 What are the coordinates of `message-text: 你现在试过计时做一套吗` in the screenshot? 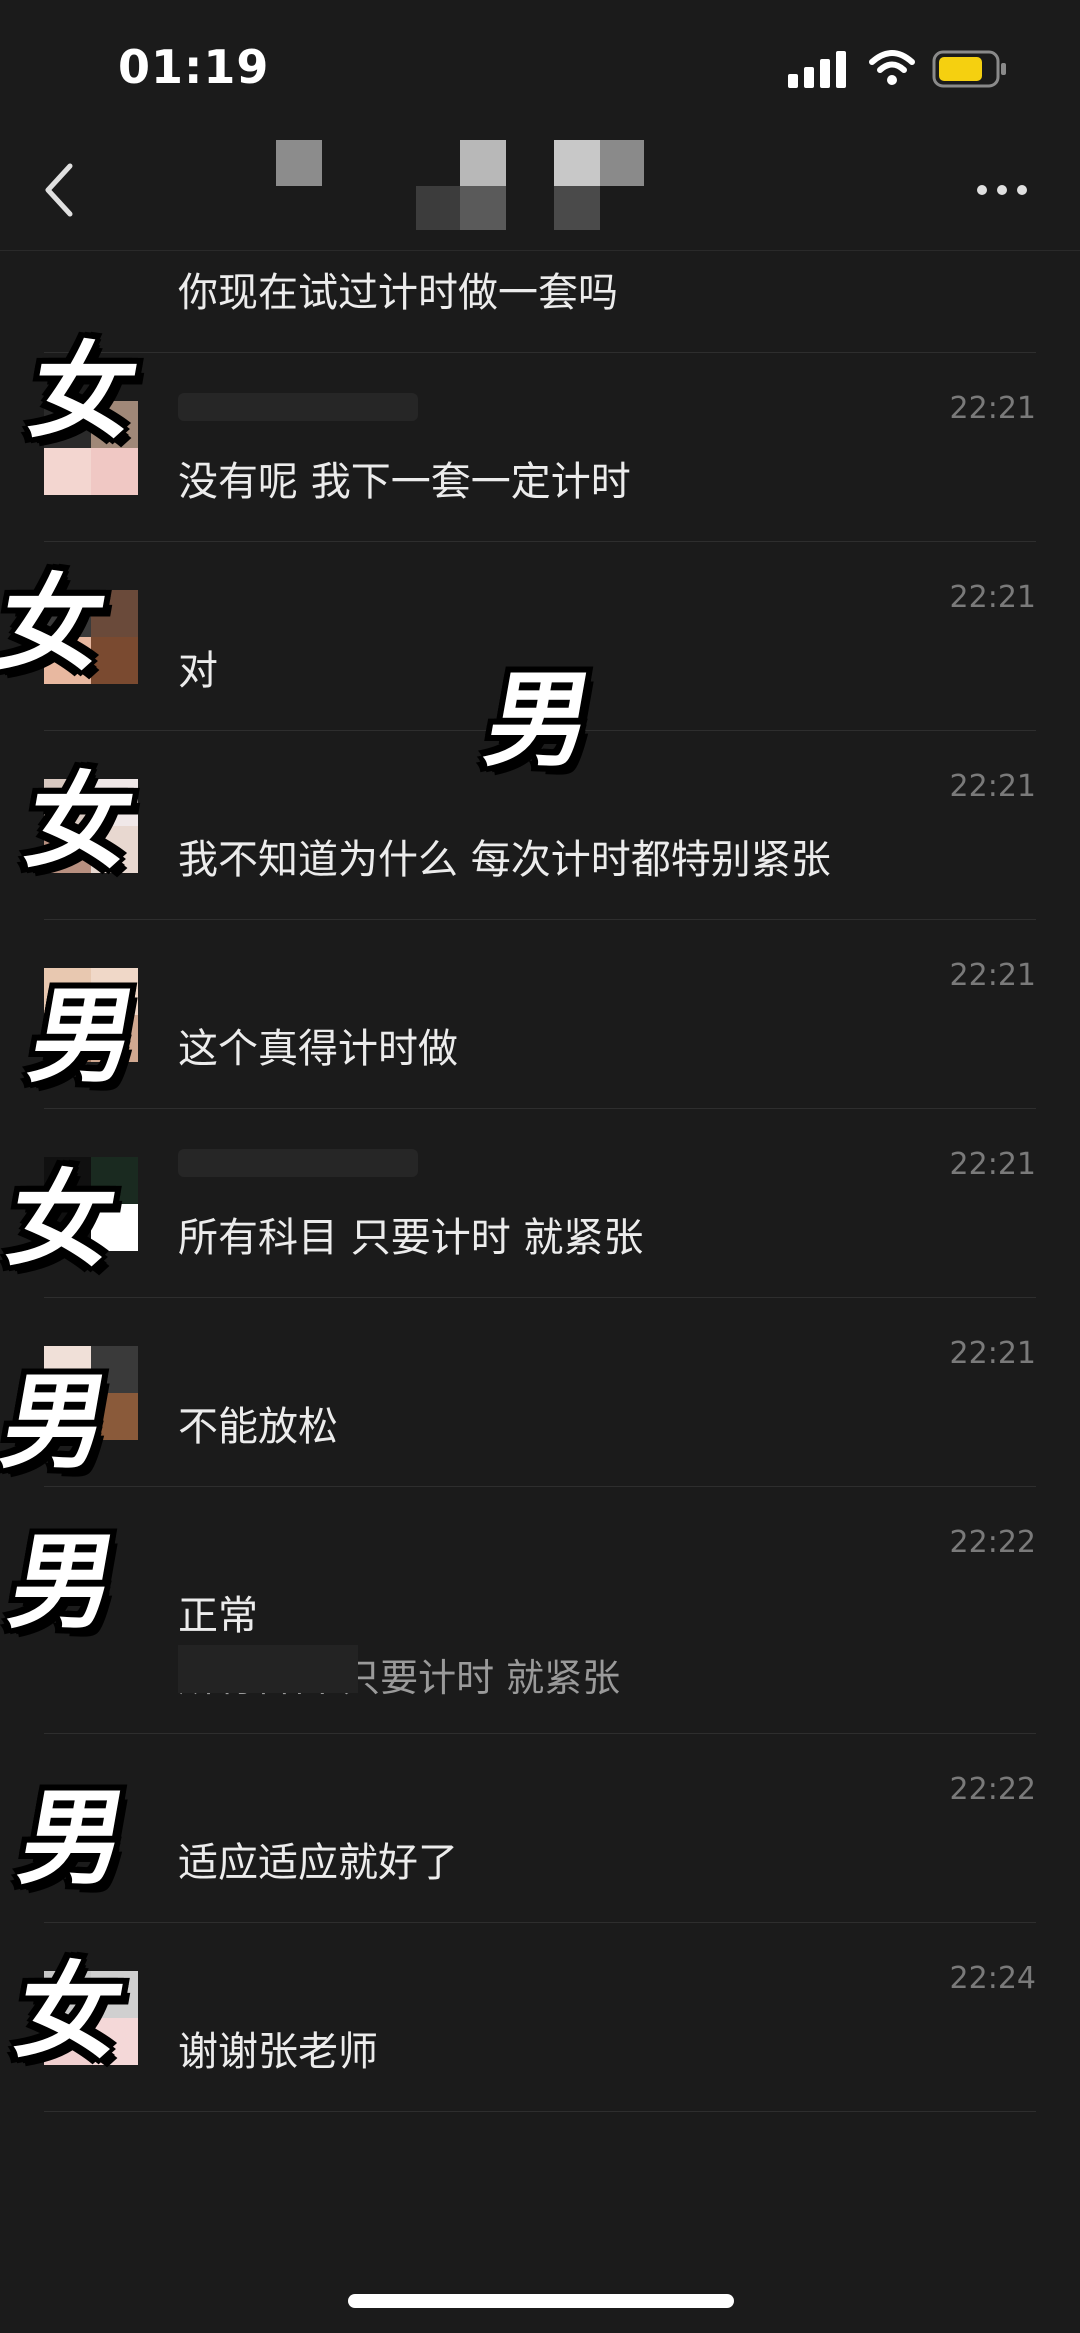 It's located at (398, 293).